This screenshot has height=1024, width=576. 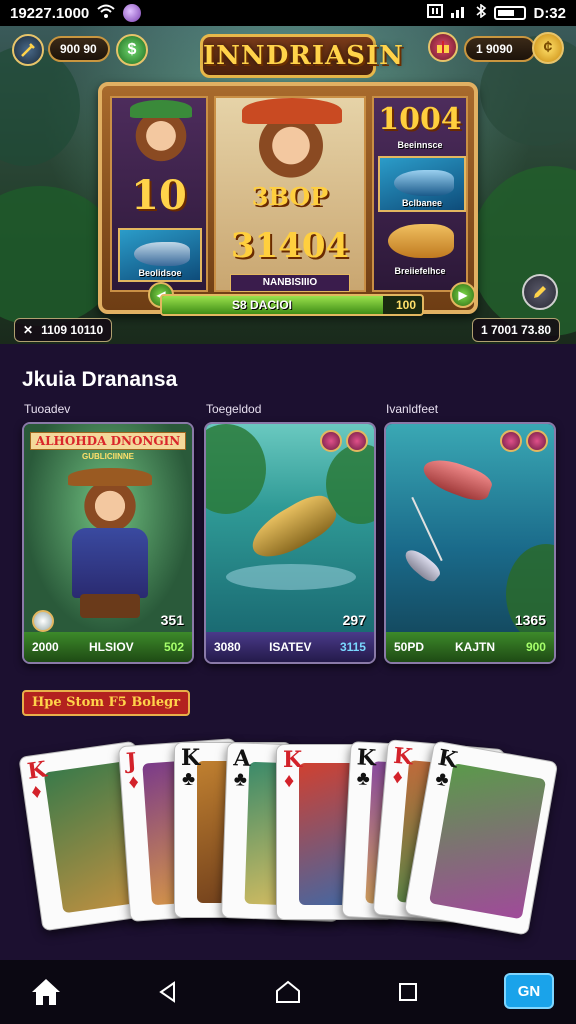 What do you see at coordinates (420, 119) in the screenshot?
I see `slot-right-number: 1004` at bounding box center [420, 119].